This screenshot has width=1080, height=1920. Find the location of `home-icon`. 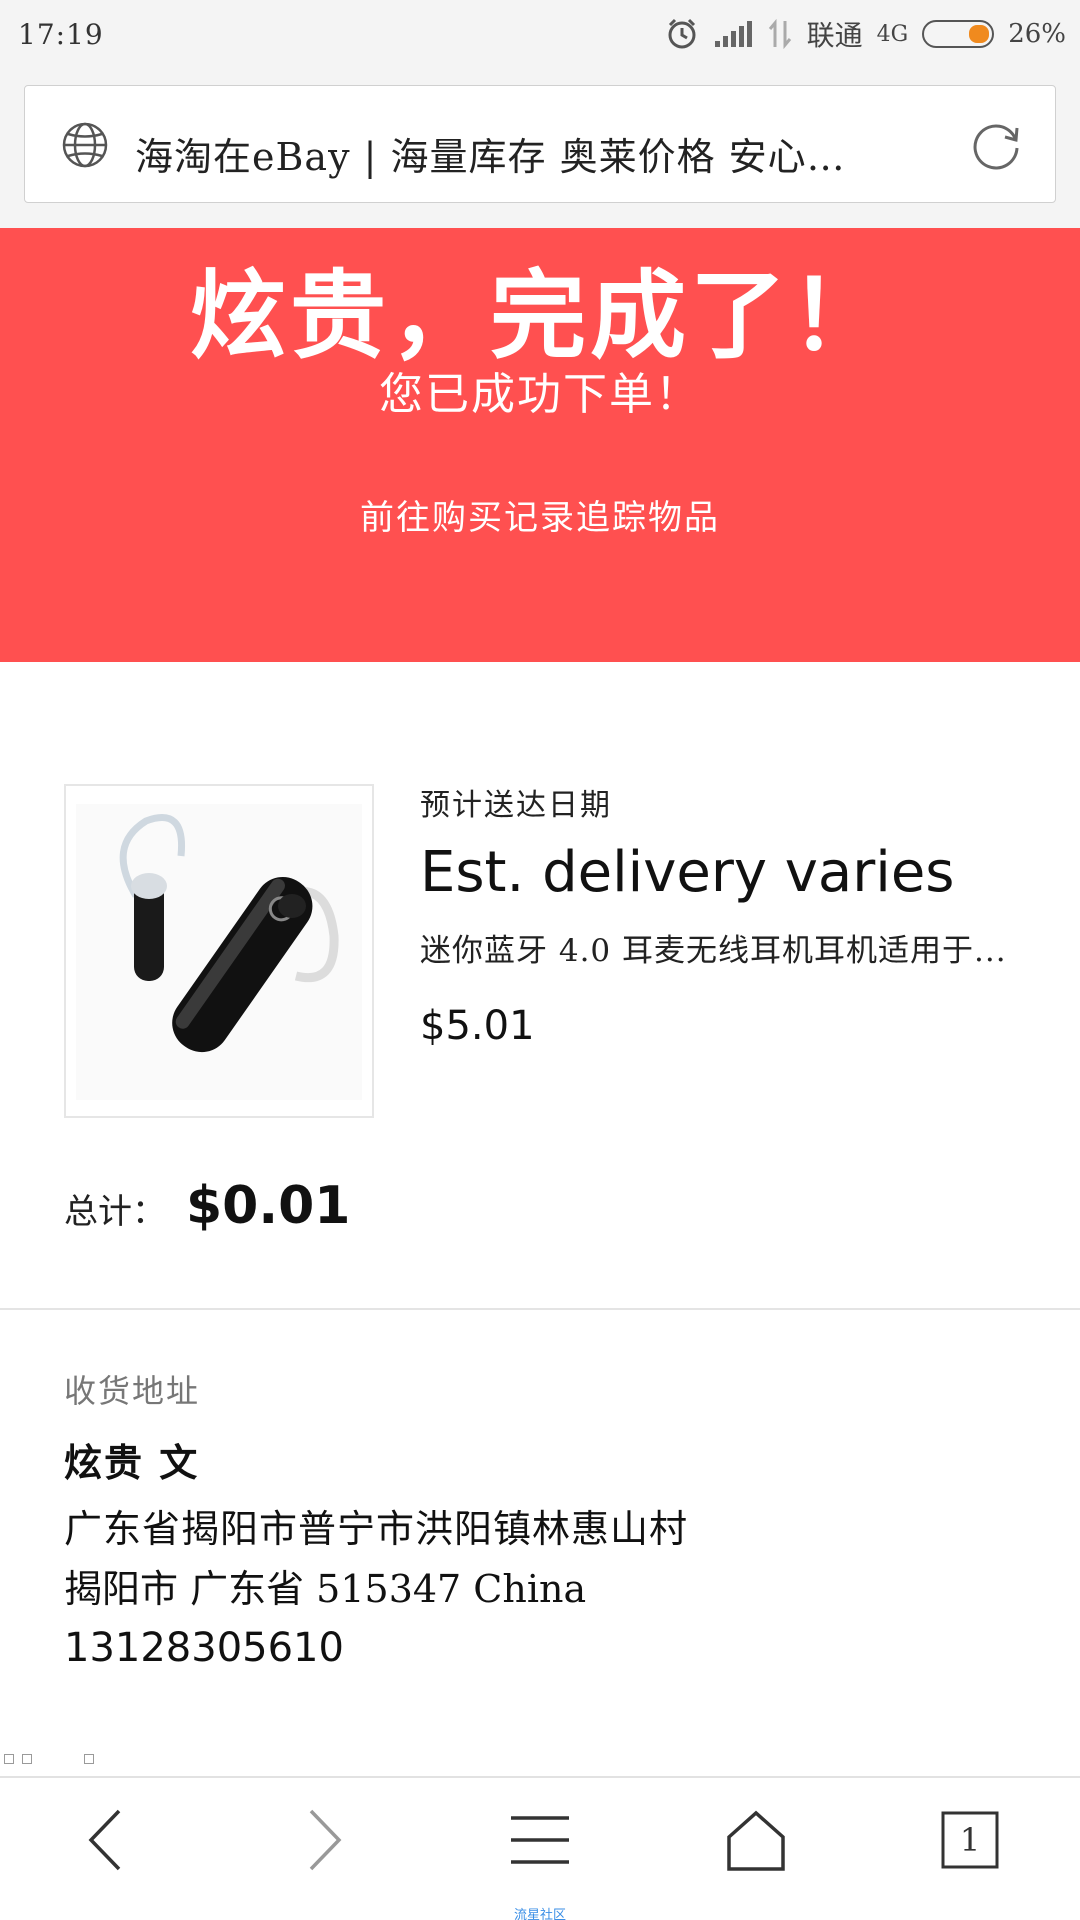

home-icon is located at coordinates (756, 1840).